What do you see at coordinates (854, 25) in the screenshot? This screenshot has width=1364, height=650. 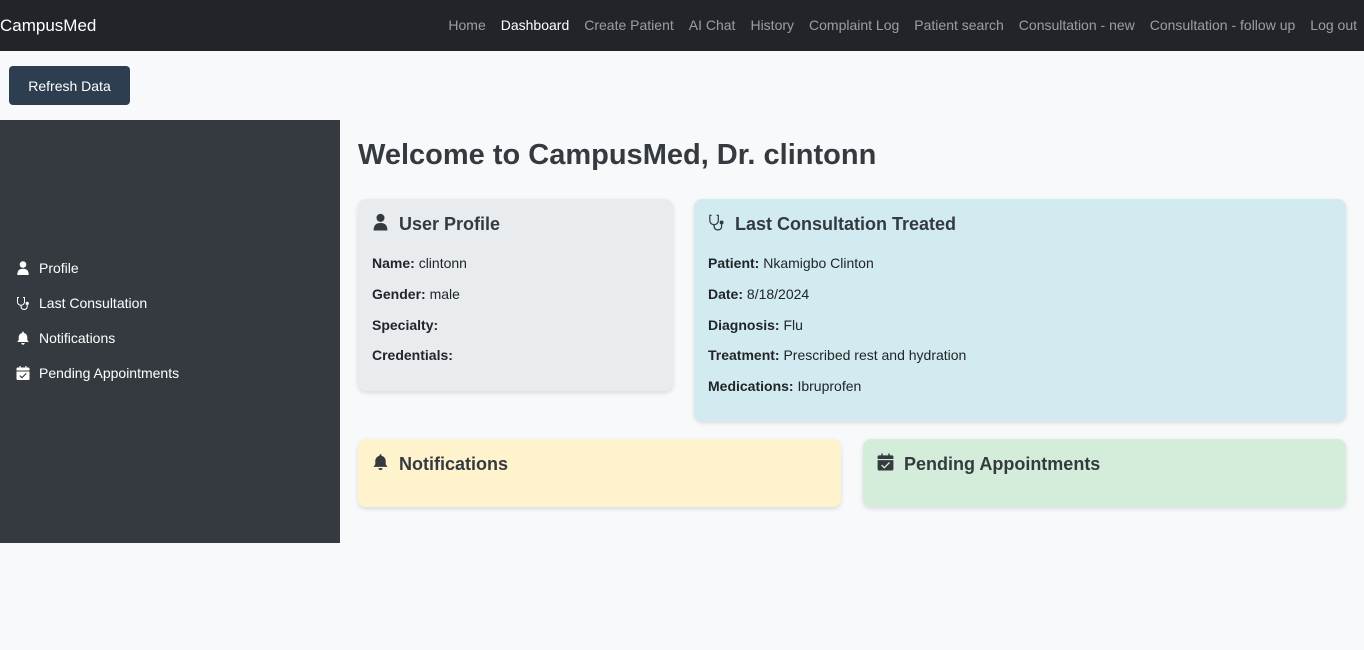 I see `nav-link-complaint-log: Complaint Log` at bounding box center [854, 25].